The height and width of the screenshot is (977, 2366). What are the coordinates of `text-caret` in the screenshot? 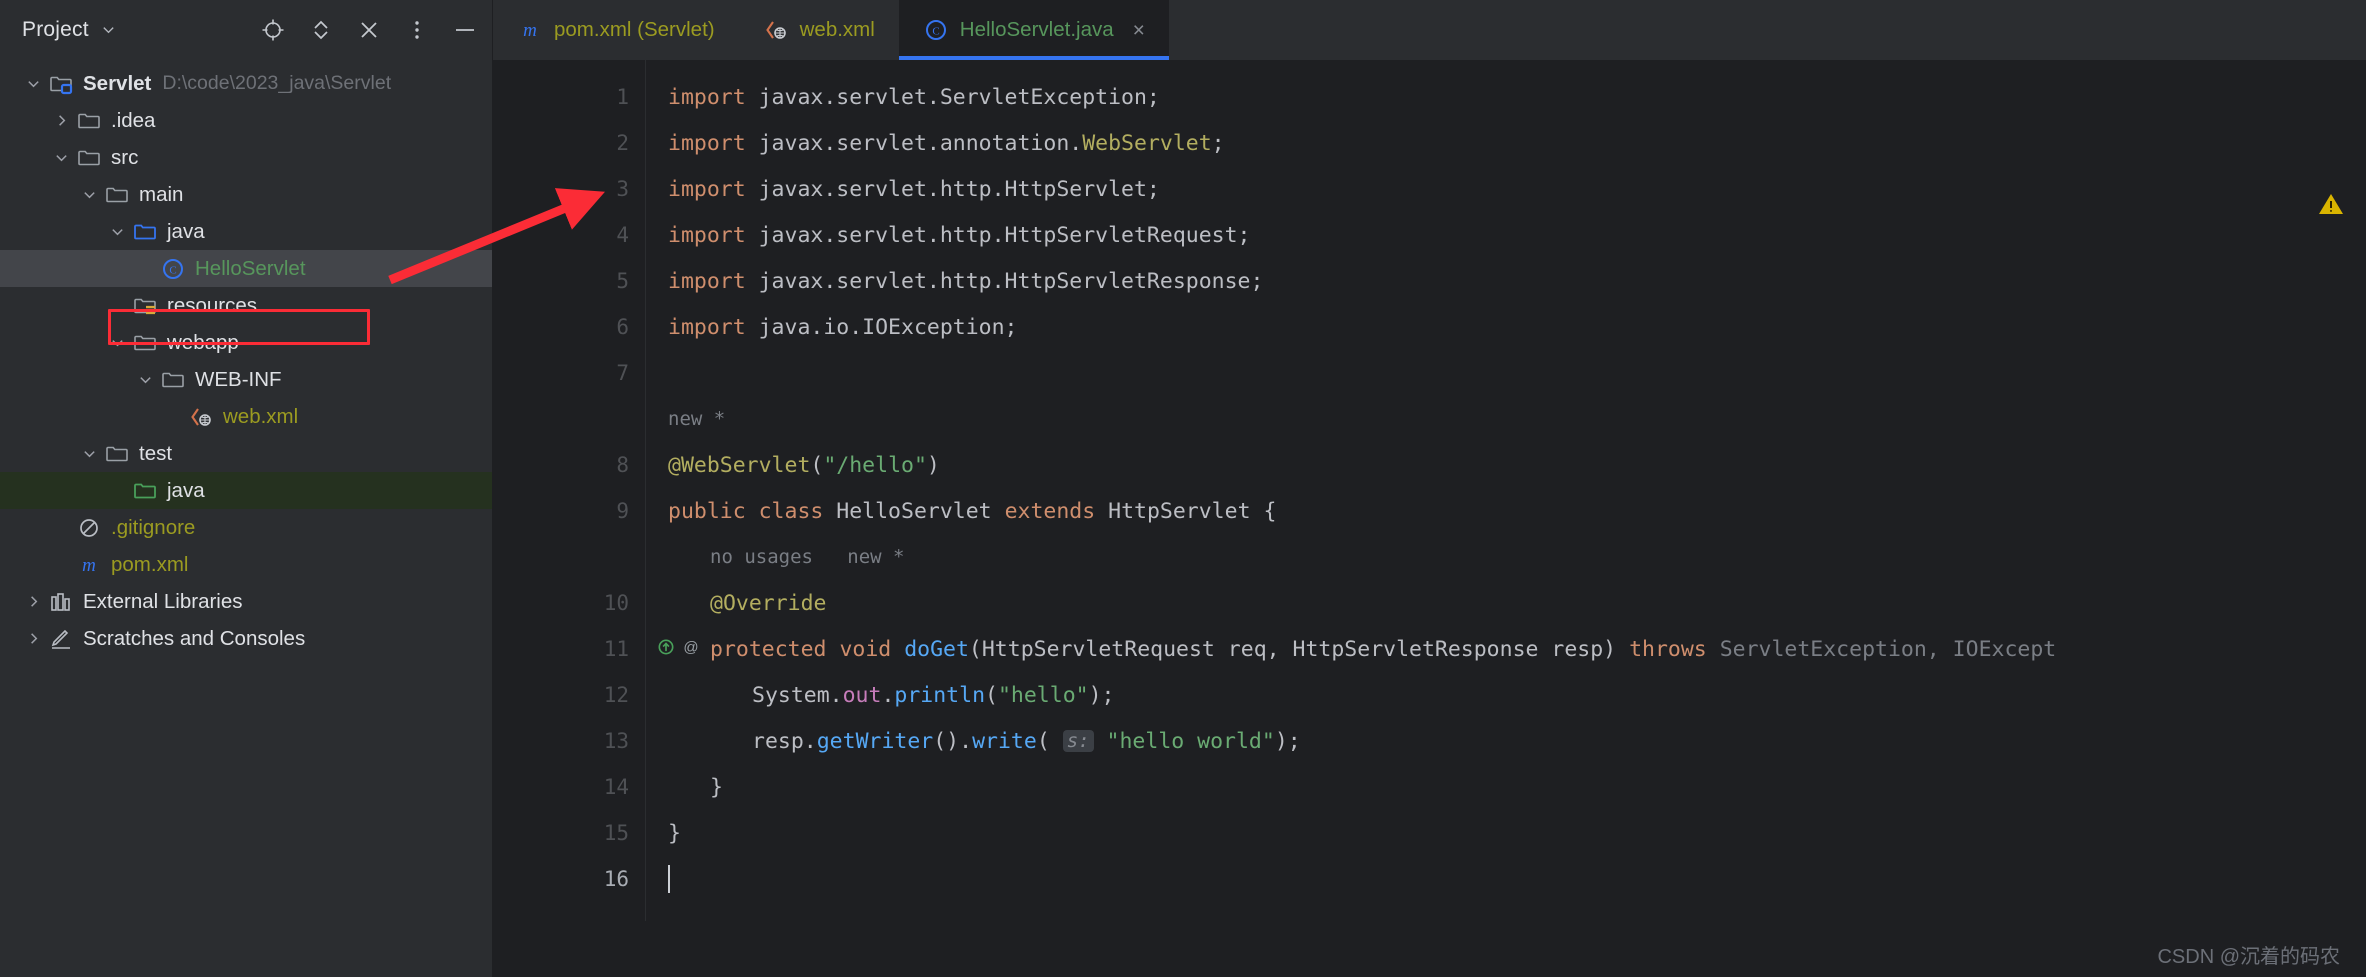 It's located at (669, 879).